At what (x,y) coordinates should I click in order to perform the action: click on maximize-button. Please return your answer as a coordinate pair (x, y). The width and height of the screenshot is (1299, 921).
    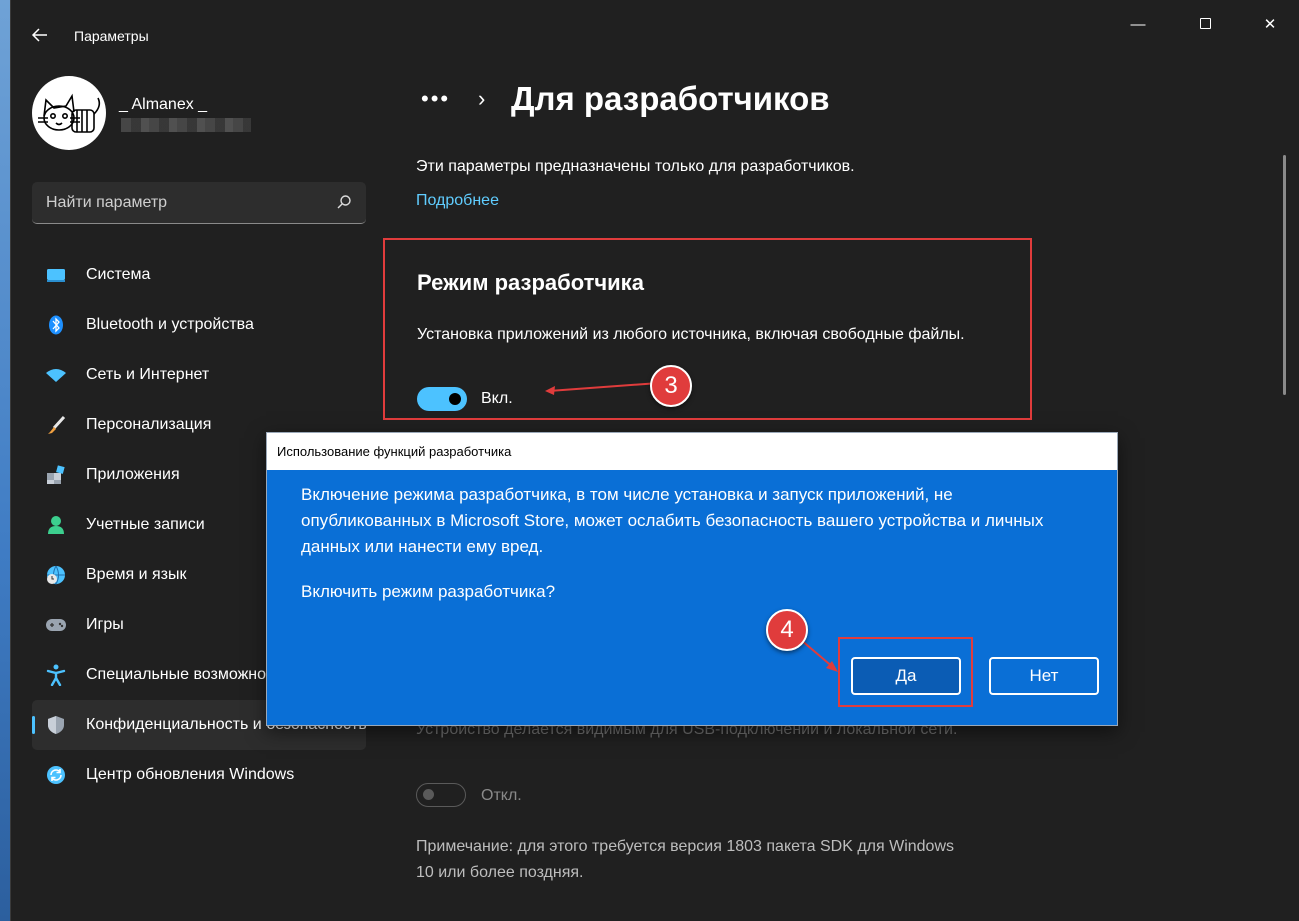
    Looking at the image, I should click on (1205, 25).